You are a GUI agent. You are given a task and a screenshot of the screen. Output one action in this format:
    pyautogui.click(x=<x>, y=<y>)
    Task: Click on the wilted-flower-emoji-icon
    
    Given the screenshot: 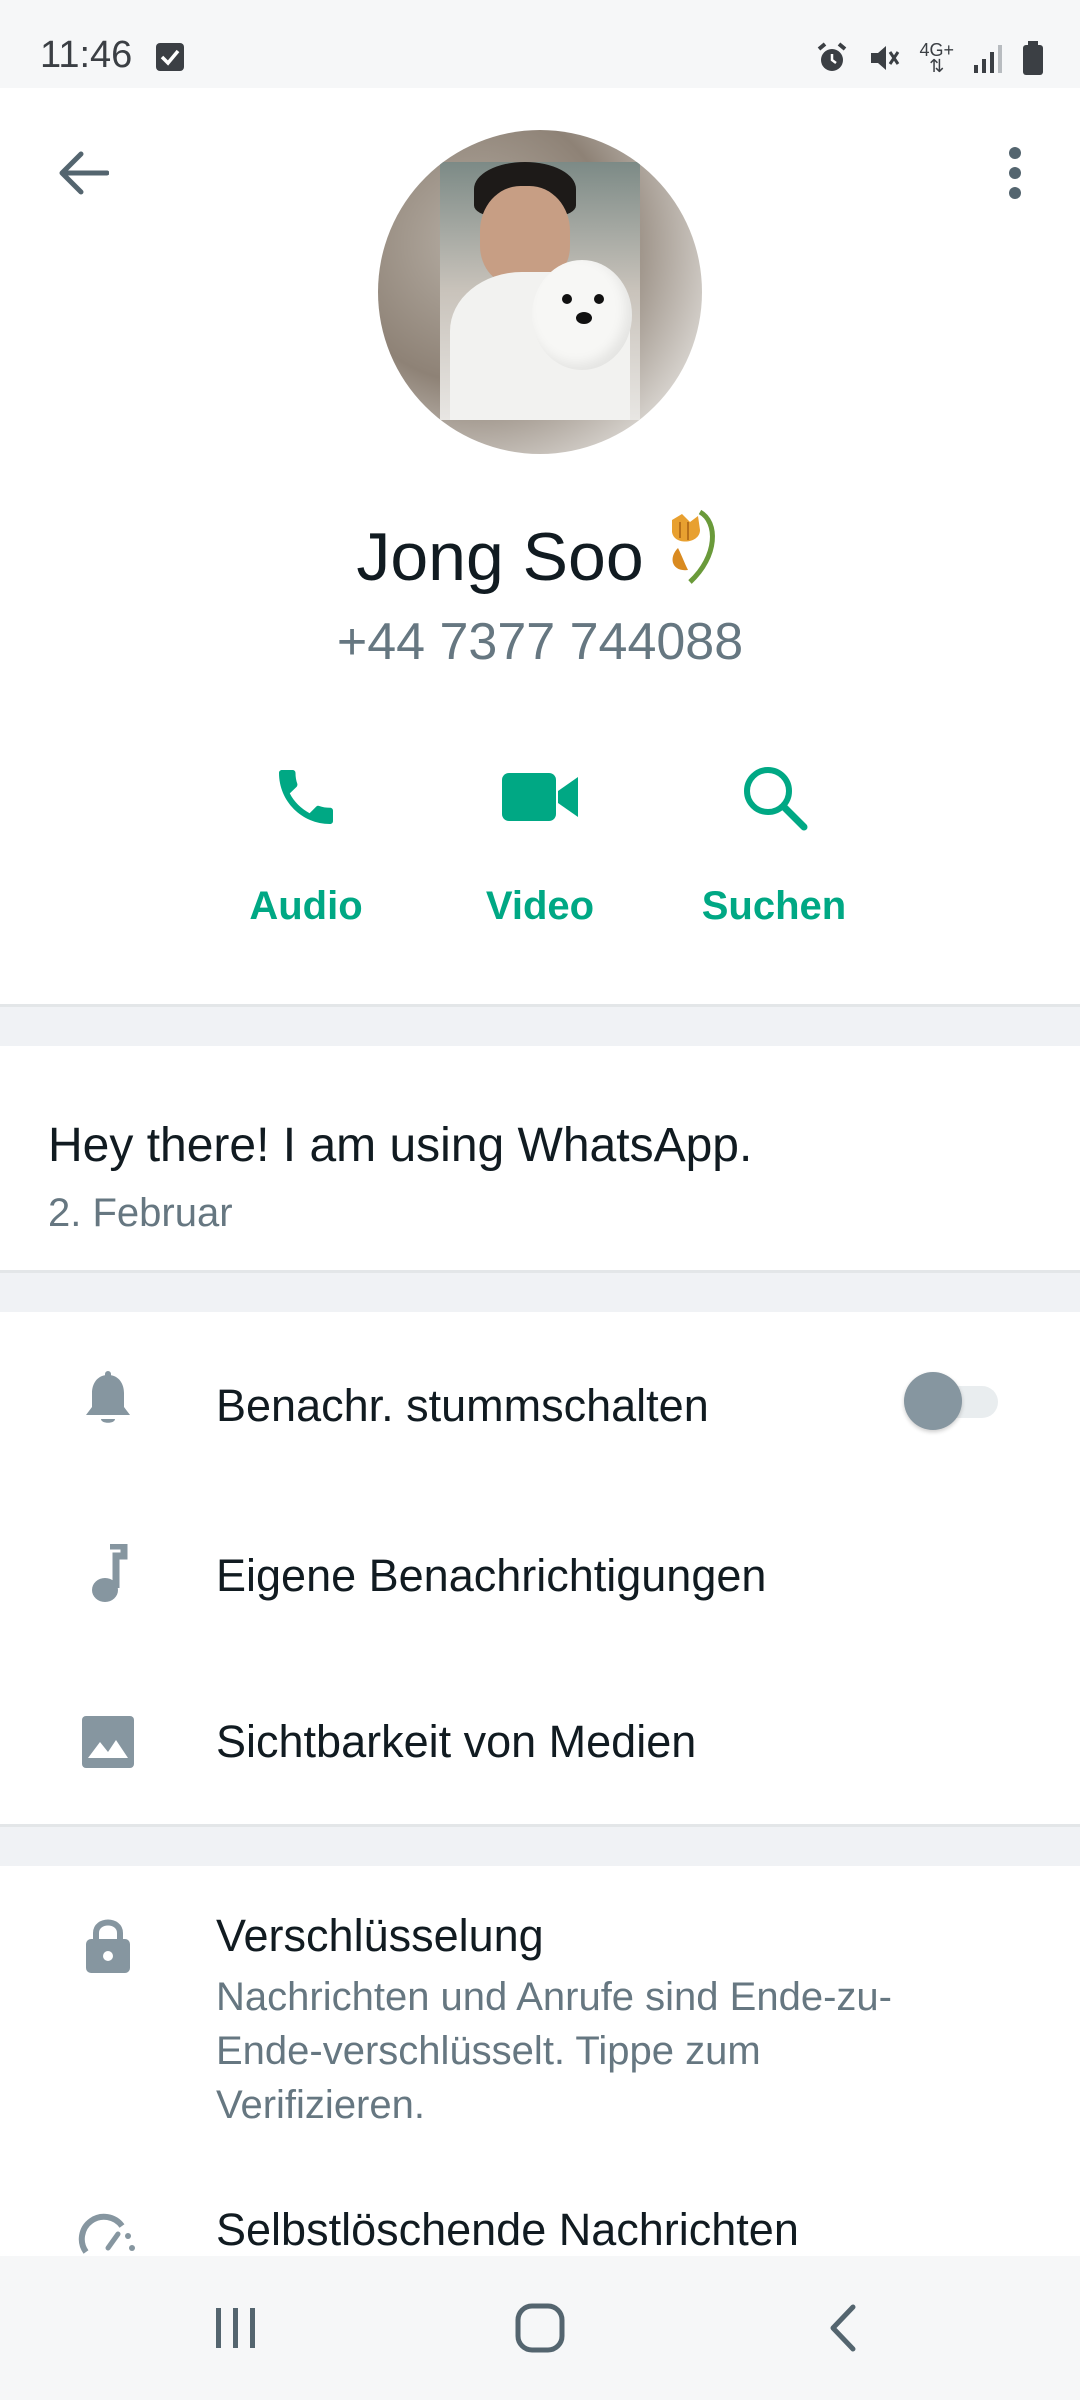 What is the action you would take?
    pyautogui.click(x=692, y=547)
    